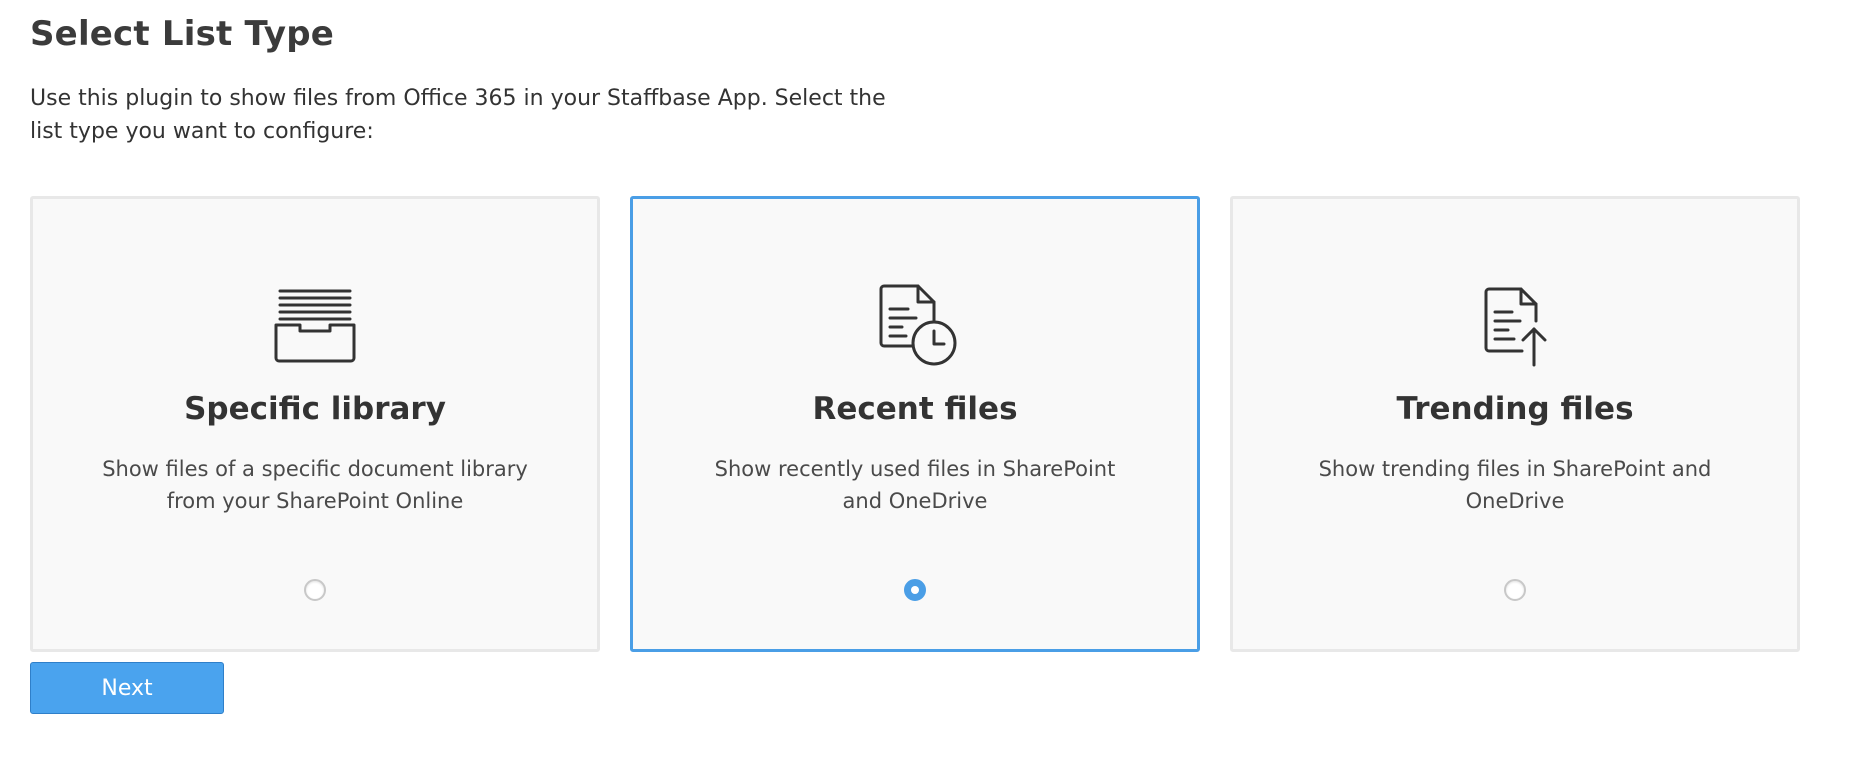 The height and width of the screenshot is (774, 1856). Describe the element at coordinates (315, 326) in the screenshot. I see `inbox-tray-icon` at that location.